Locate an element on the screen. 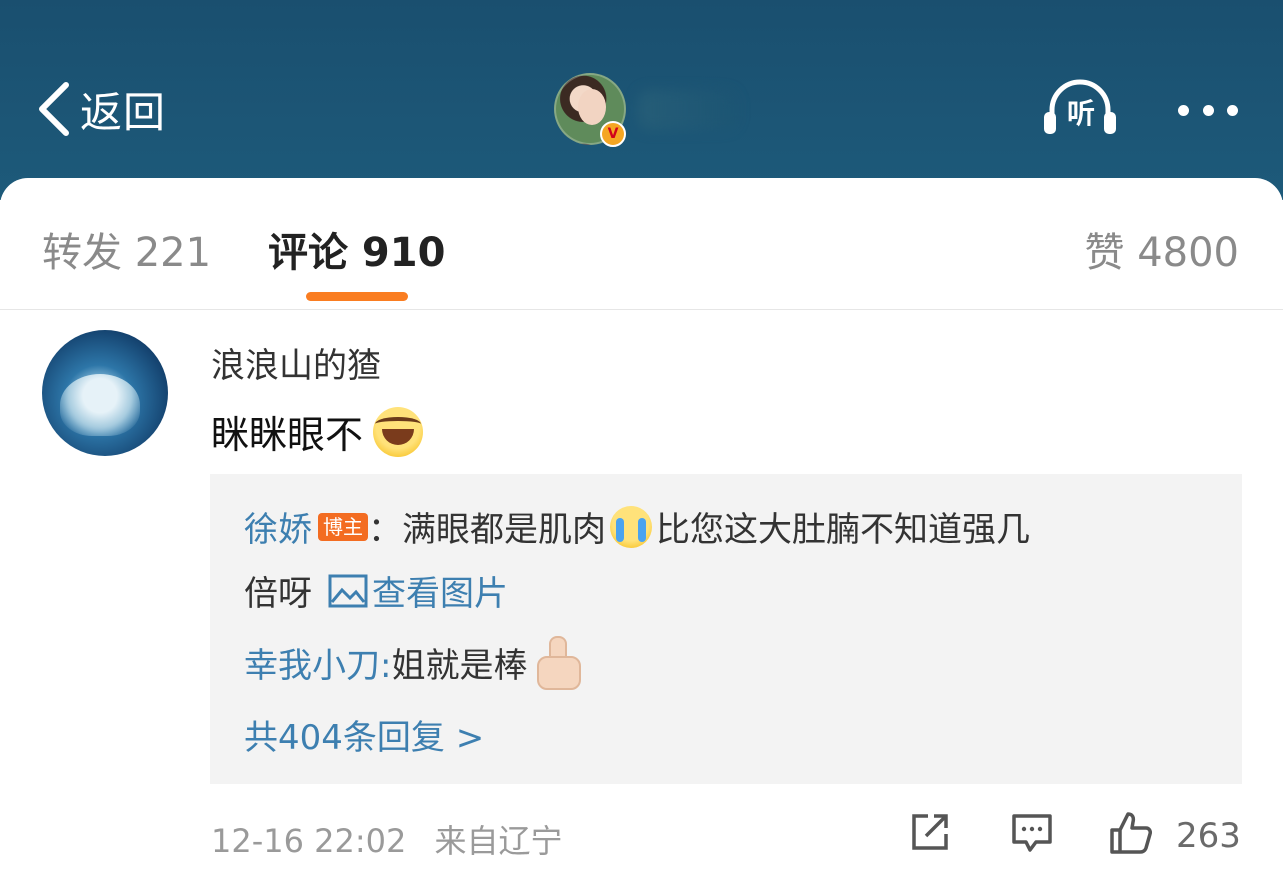 Image resolution: width=1283 pixels, height=880 pixels. listen-button: 听 is located at coordinates (1080, 108).